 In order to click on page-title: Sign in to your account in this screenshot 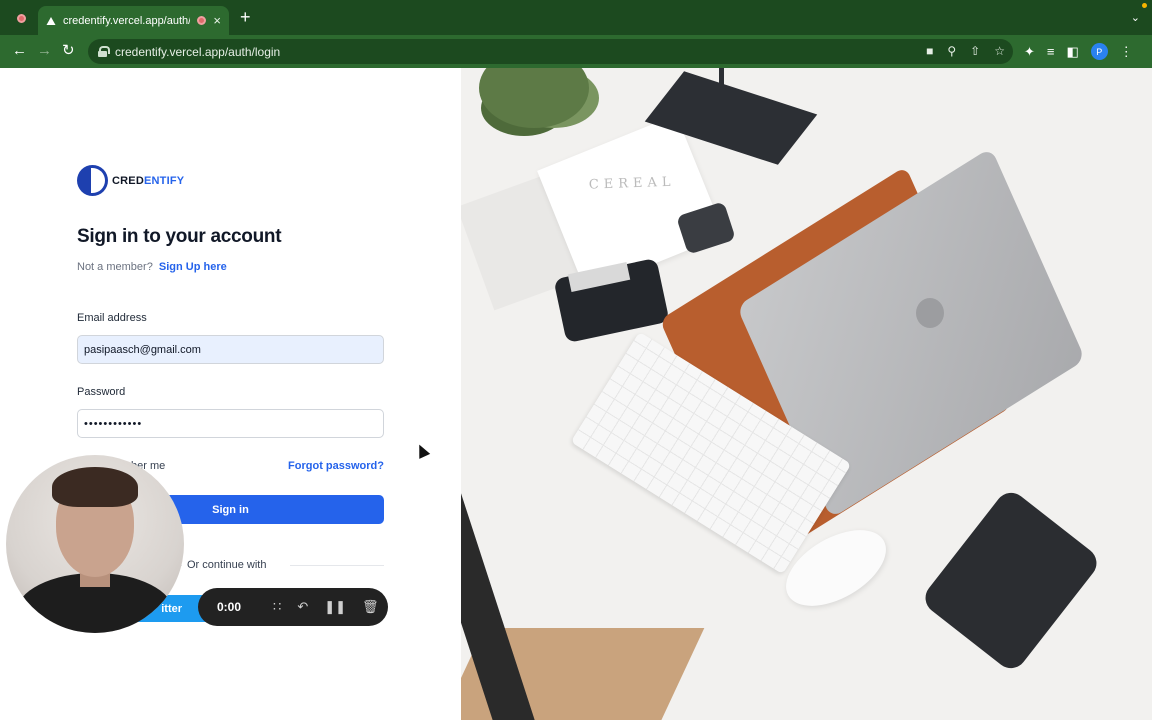, I will do `click(179, 236)`.